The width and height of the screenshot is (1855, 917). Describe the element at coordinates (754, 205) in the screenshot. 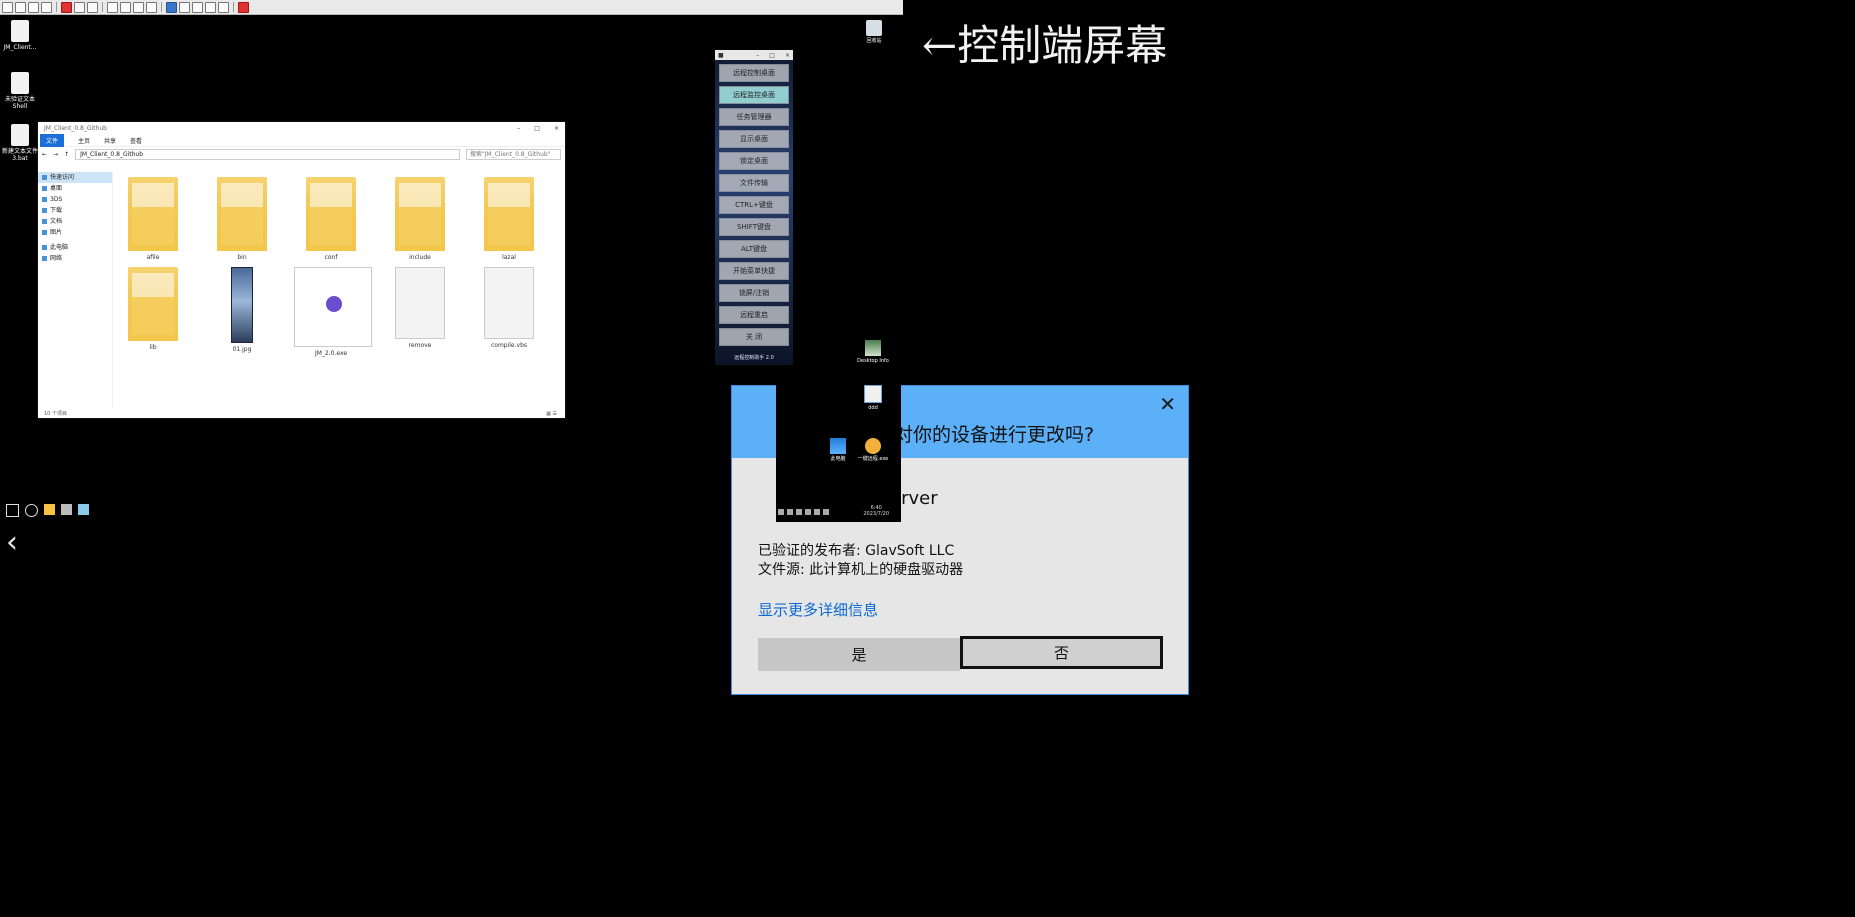

I see `panel-button: CTRL+键盘` at that location.